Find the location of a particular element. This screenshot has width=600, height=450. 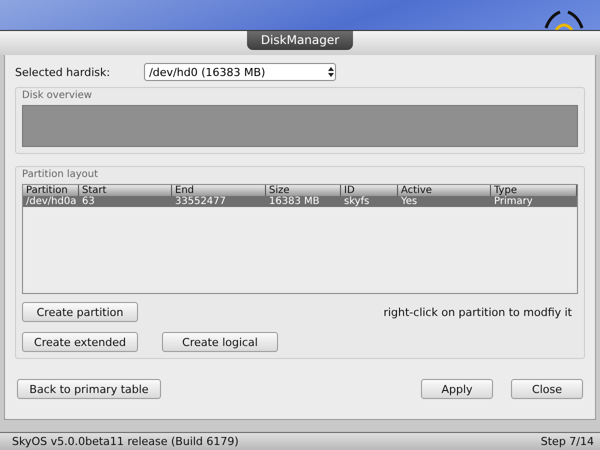

hardisk-label: Selected hardisk: is located at coordinates (62, 72).